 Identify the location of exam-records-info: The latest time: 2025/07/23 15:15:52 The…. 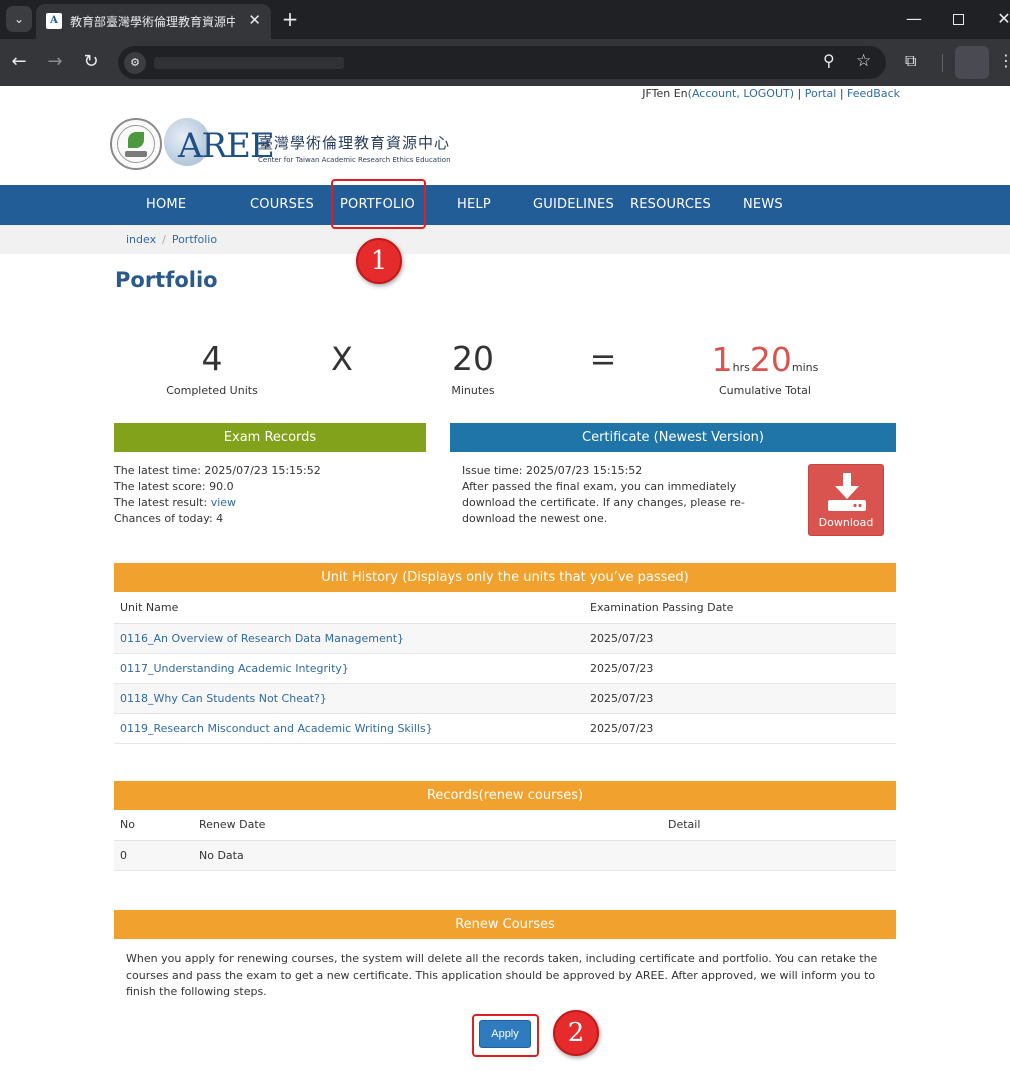
(217, 495).